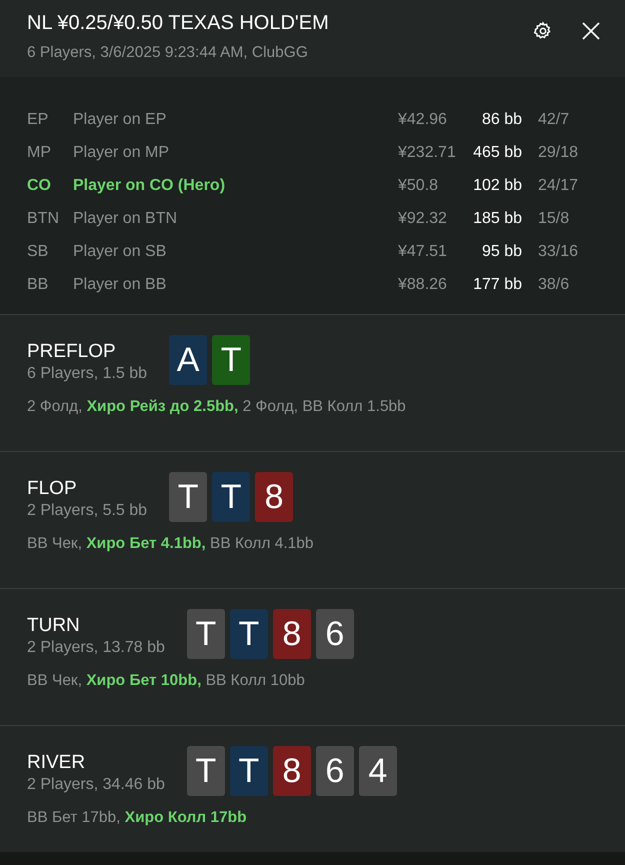 The width and height of the screenshot is (625, 865). Describe the element at coordinates (120, 251) in the screenshot. I see `player-name: Player on SB` at that location.